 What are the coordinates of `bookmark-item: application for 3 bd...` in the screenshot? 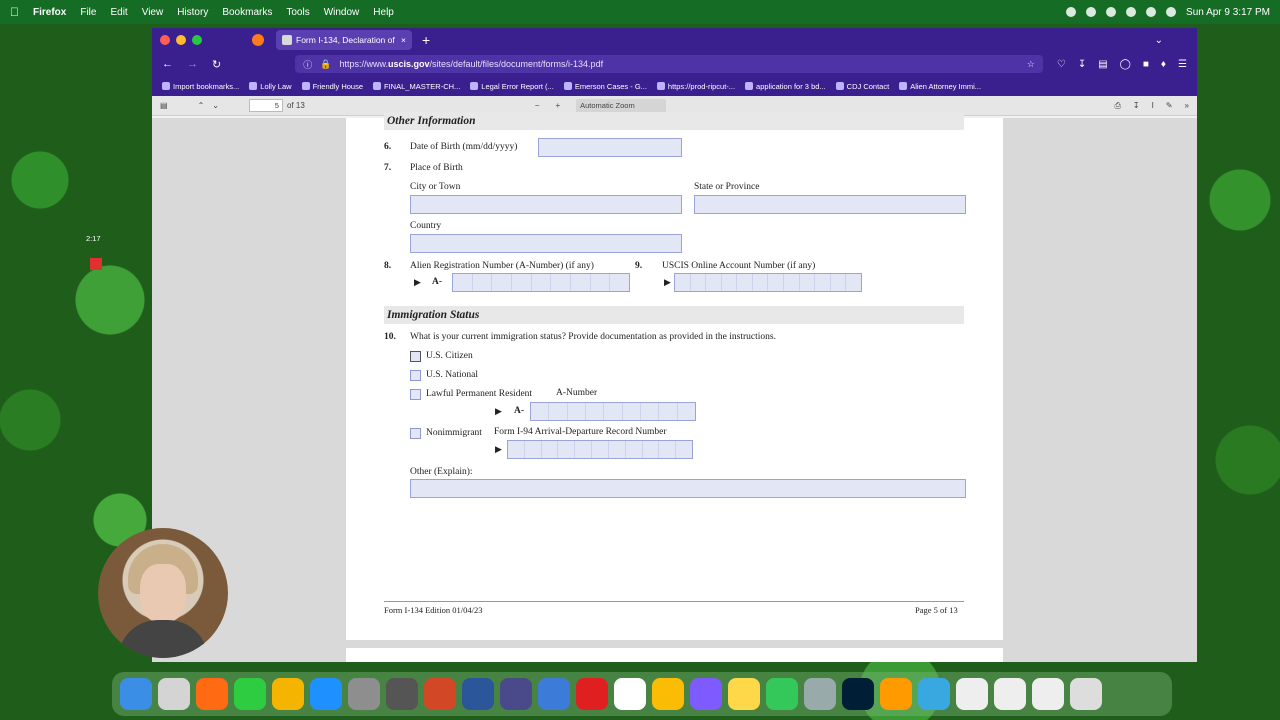 It's located at (785, 86).